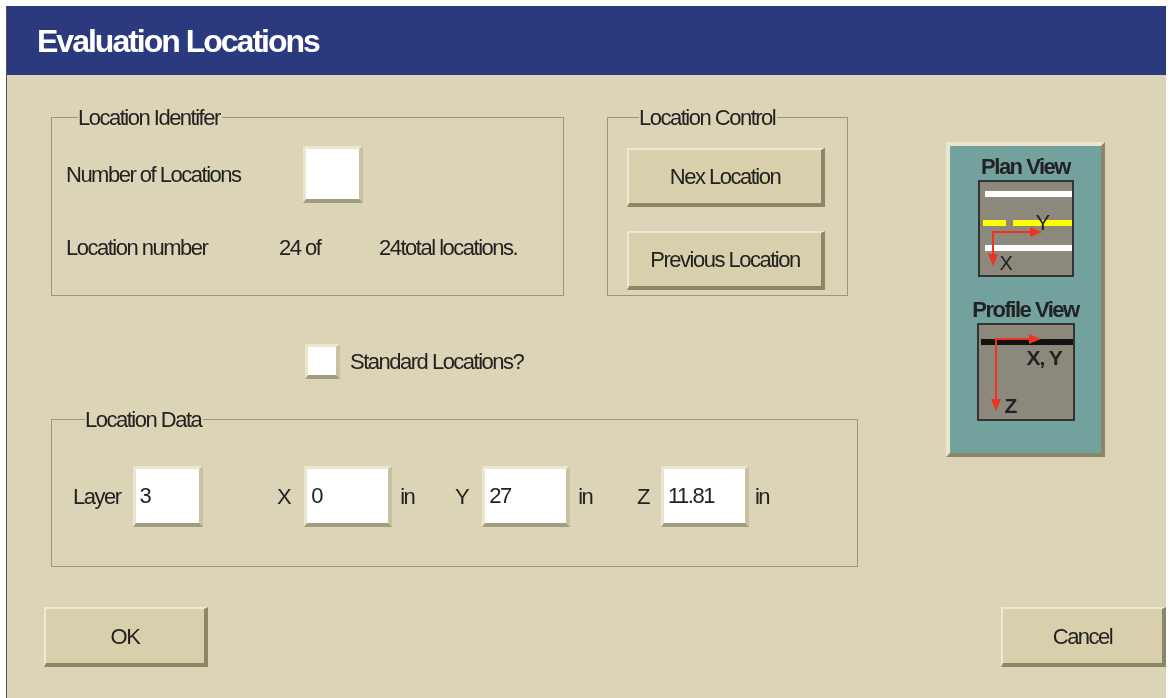 The image size is (1170, 698). I want to click on input-field: 3, so click(167, 496).